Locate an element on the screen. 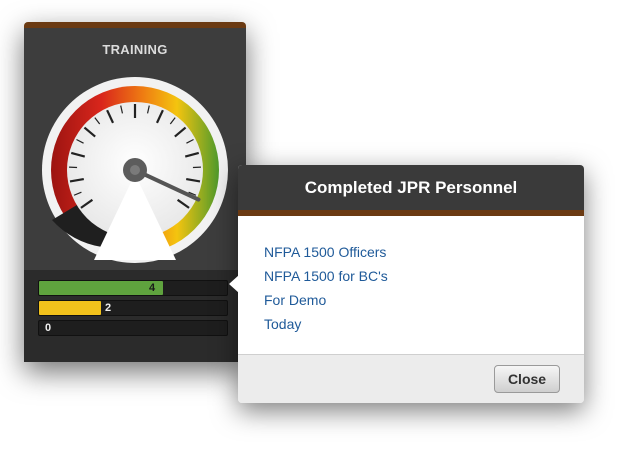 This screenshot has height=460, width=639. close-button: Close is located at coordinates (527, 379).